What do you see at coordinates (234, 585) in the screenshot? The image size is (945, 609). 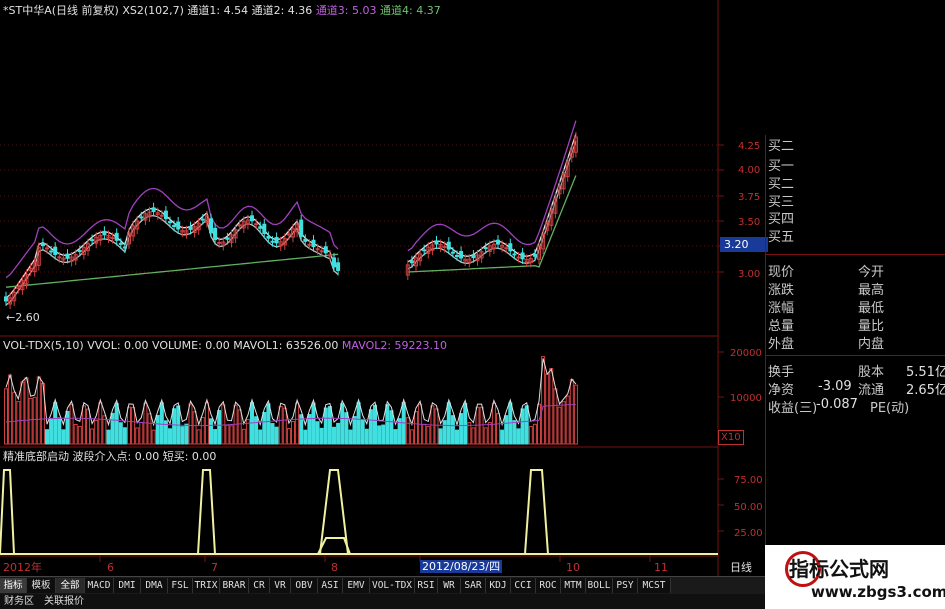 I see `tab-brar: BRAR` at bounding box center [234, 585].